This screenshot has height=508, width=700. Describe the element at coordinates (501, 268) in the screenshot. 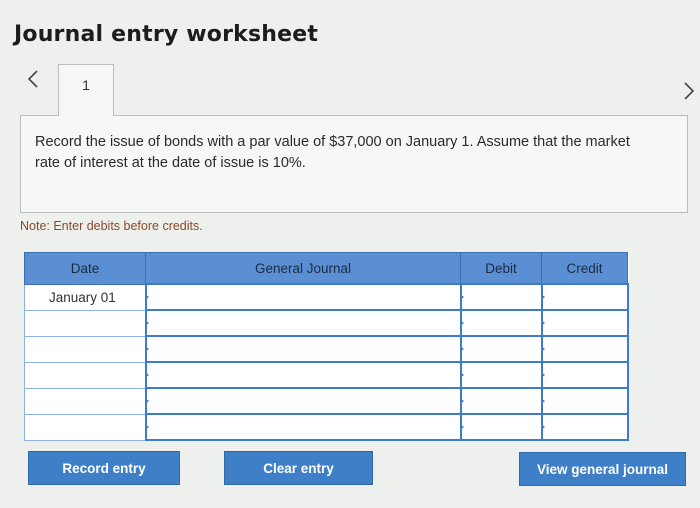

I see `column-header-debit: Debit` at that location.